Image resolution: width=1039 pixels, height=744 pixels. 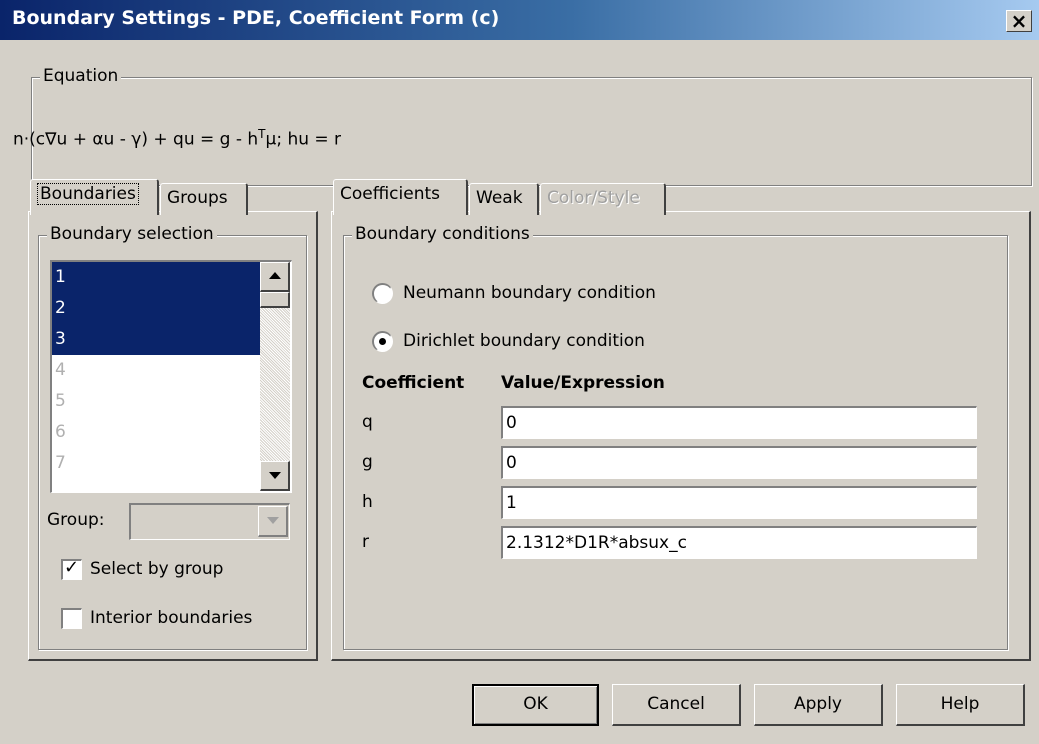 I want to click on arrow-up-icon, so click(x=275, y=275).